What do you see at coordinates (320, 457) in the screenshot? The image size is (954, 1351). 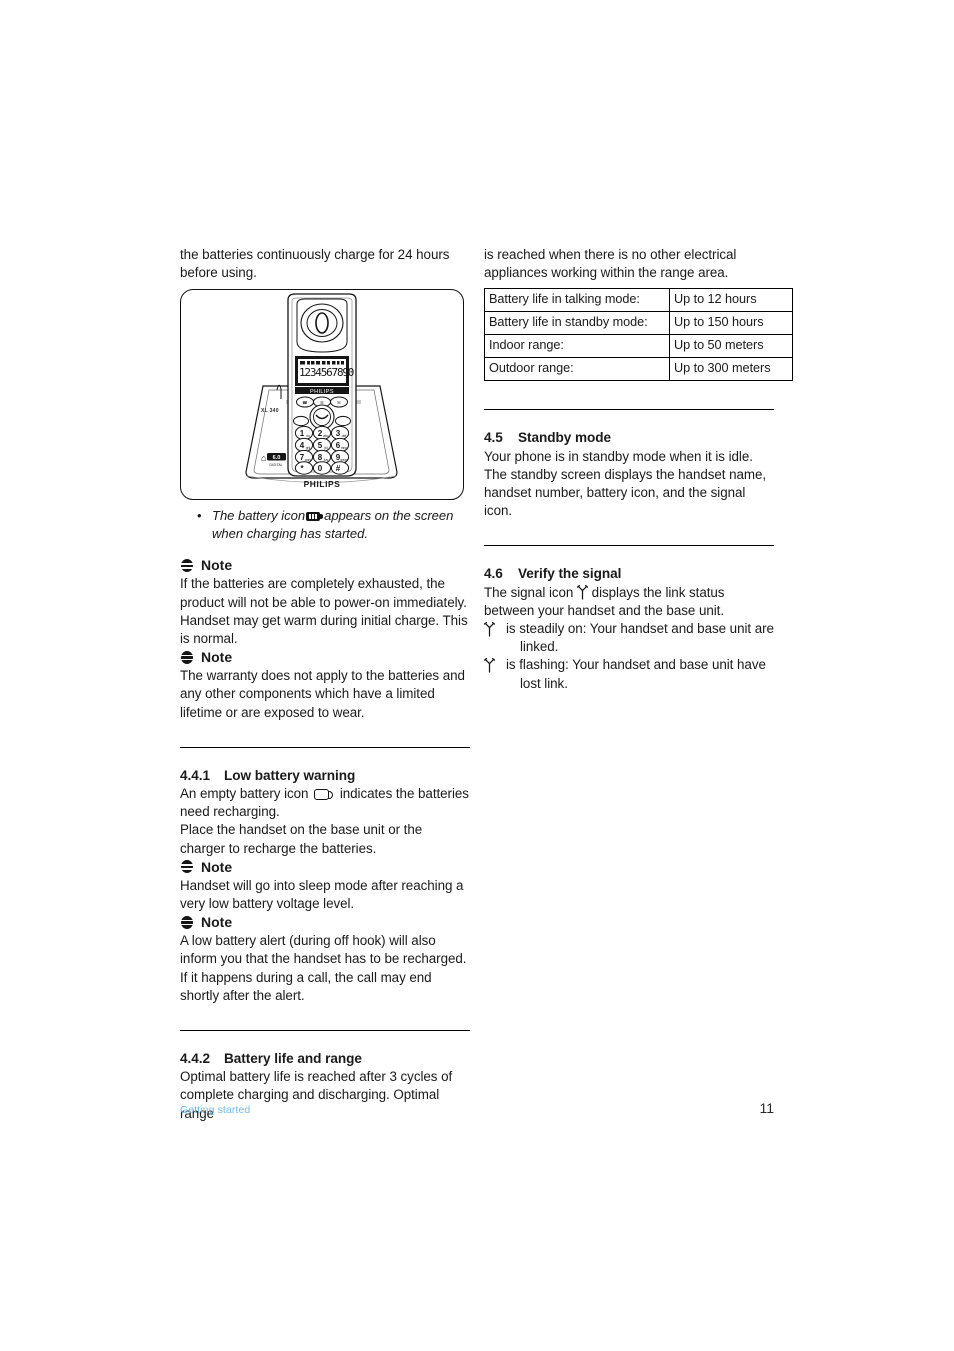 I see `svg-text: 8` at bounding box center [320, 457].